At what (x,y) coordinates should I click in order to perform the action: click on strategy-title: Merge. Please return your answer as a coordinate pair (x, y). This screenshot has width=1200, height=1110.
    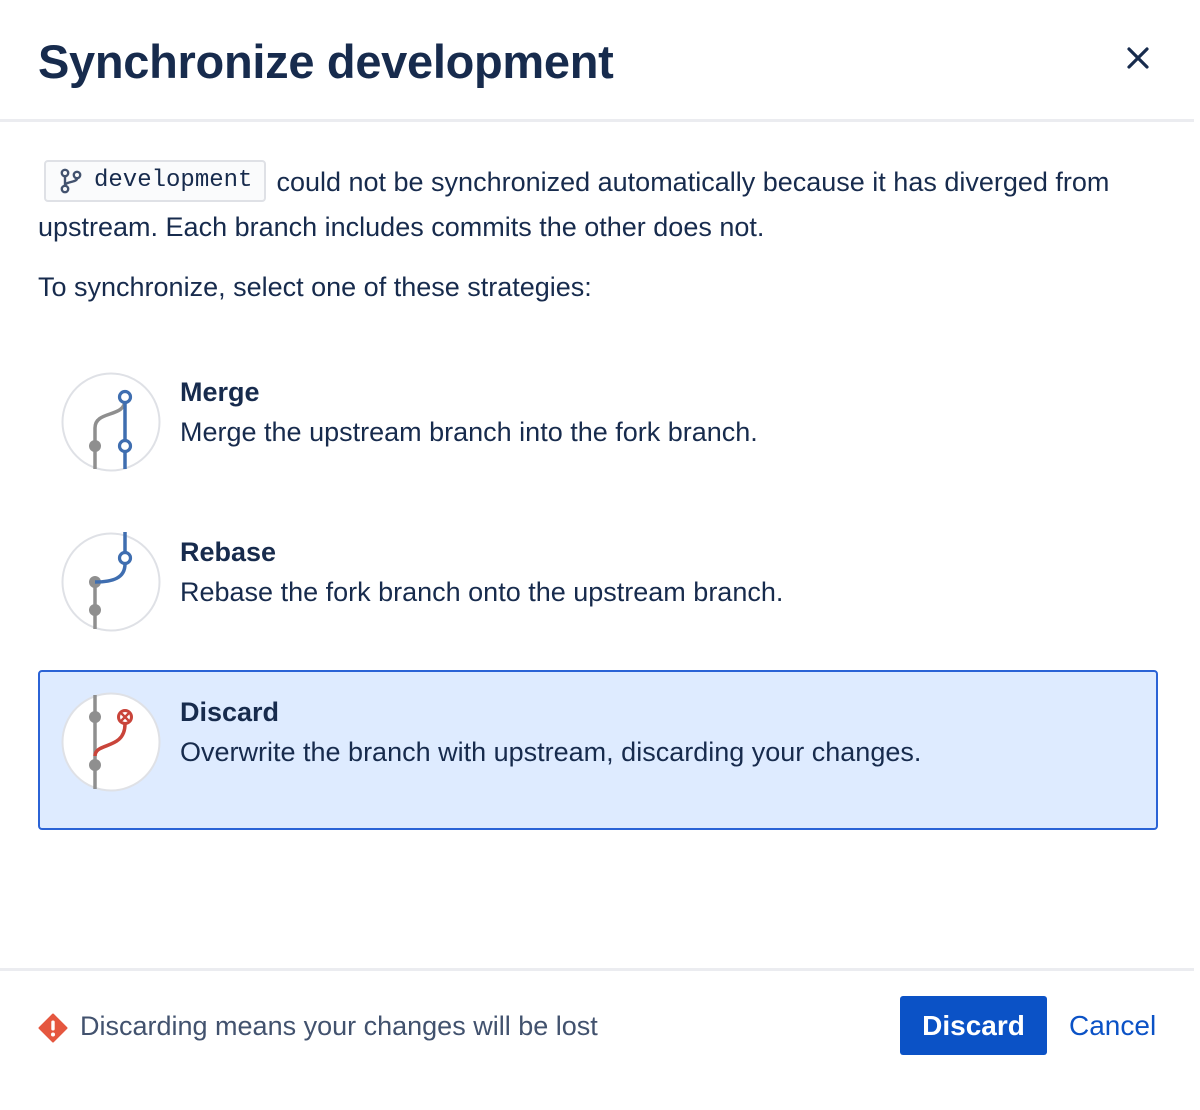
    Looking at the image, I should click on (220, 392).